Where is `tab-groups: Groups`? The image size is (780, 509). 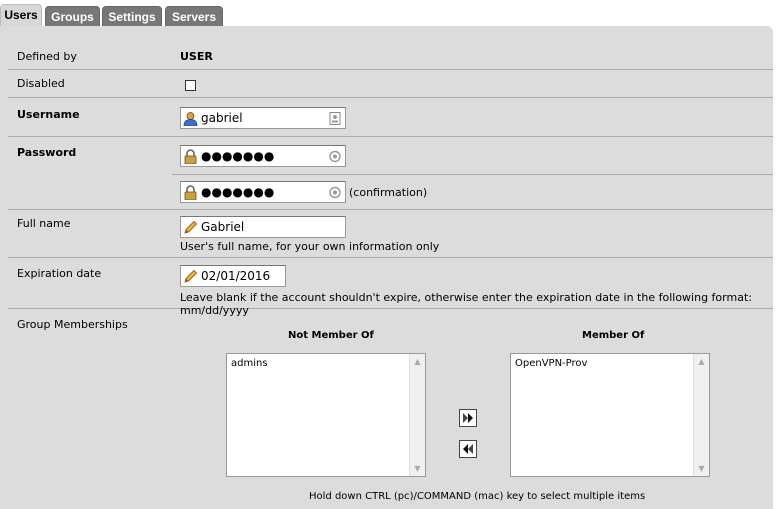 tab-groups: Groups is located at coordinates (72, 16).